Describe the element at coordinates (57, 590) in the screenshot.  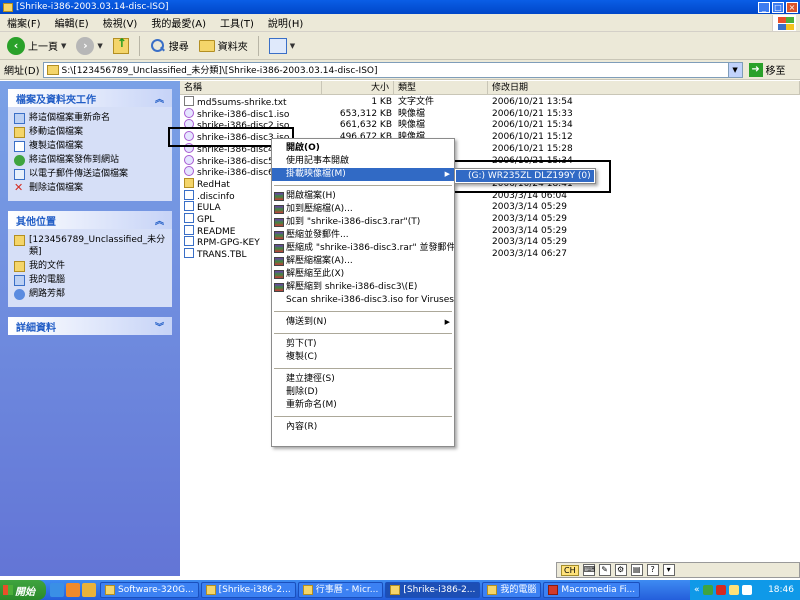
I see `ie-icon` at that location.